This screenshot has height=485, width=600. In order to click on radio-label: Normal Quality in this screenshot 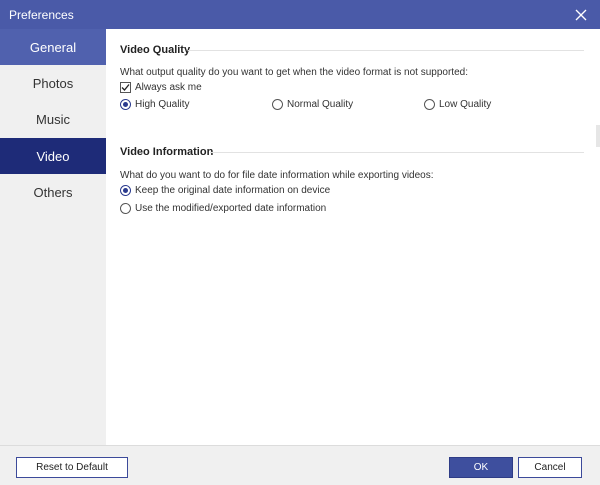, I will do `click(320, 104)`.